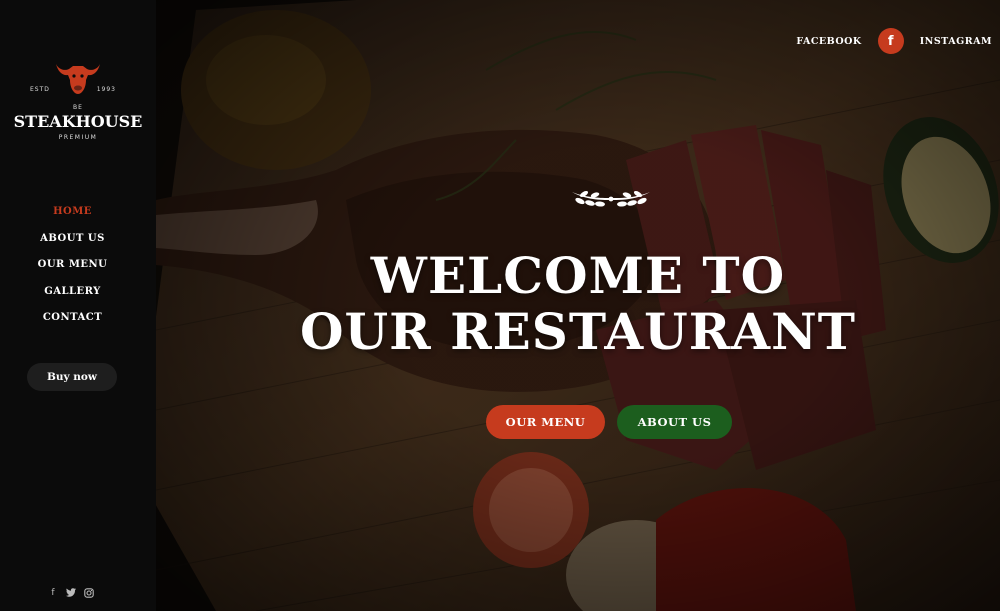  Describe the element at coordinates (53, 593) in the screenshot. I see `facebook-icon: f` at that location.